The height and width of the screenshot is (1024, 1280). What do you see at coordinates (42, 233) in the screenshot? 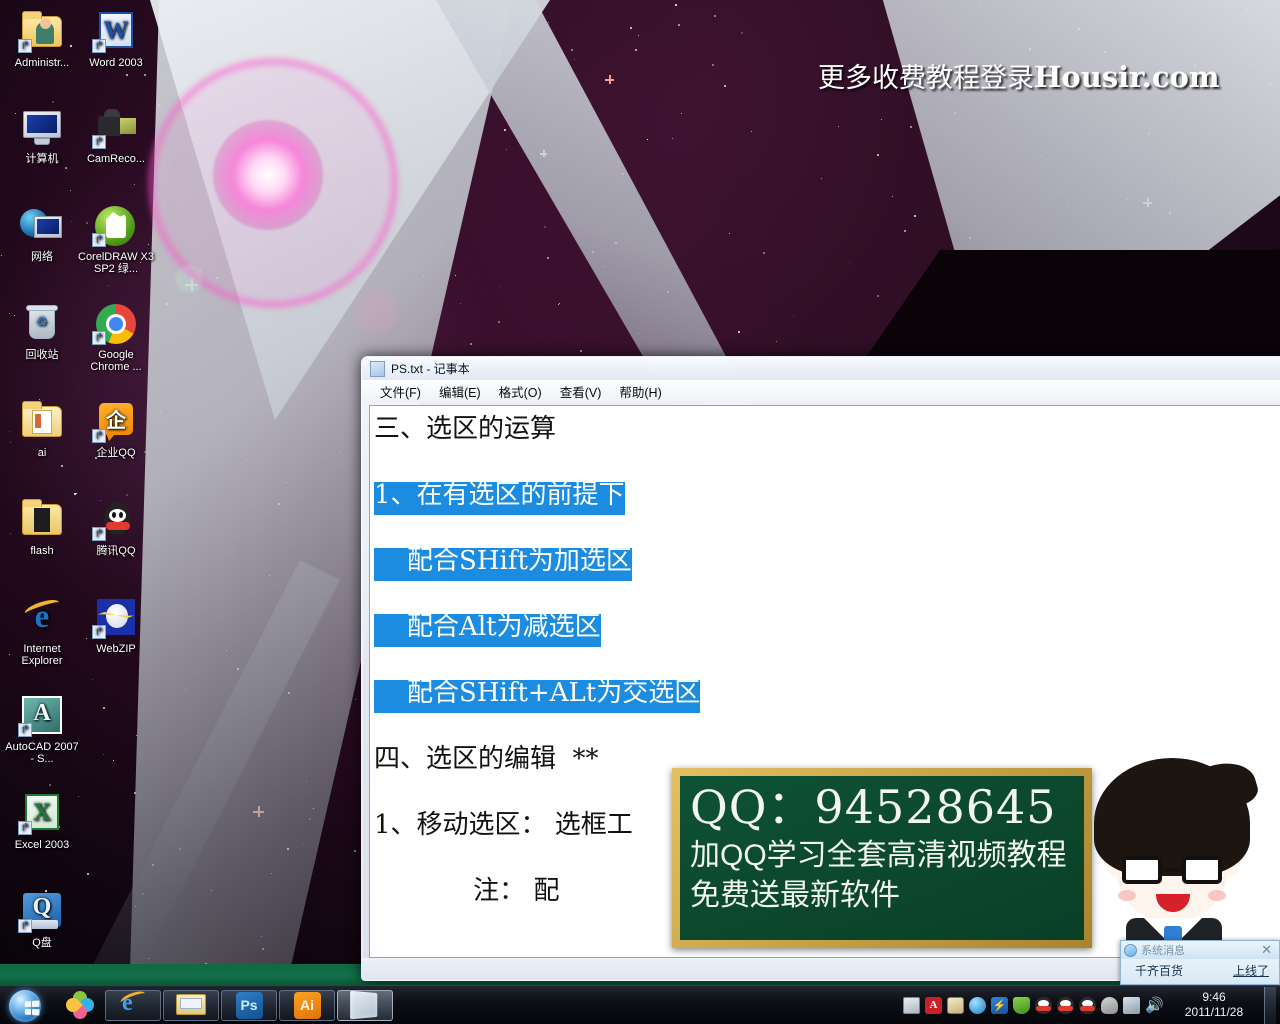
I see `desktop-icon-network: ↱ 网络` at bounding box center [42, 233].